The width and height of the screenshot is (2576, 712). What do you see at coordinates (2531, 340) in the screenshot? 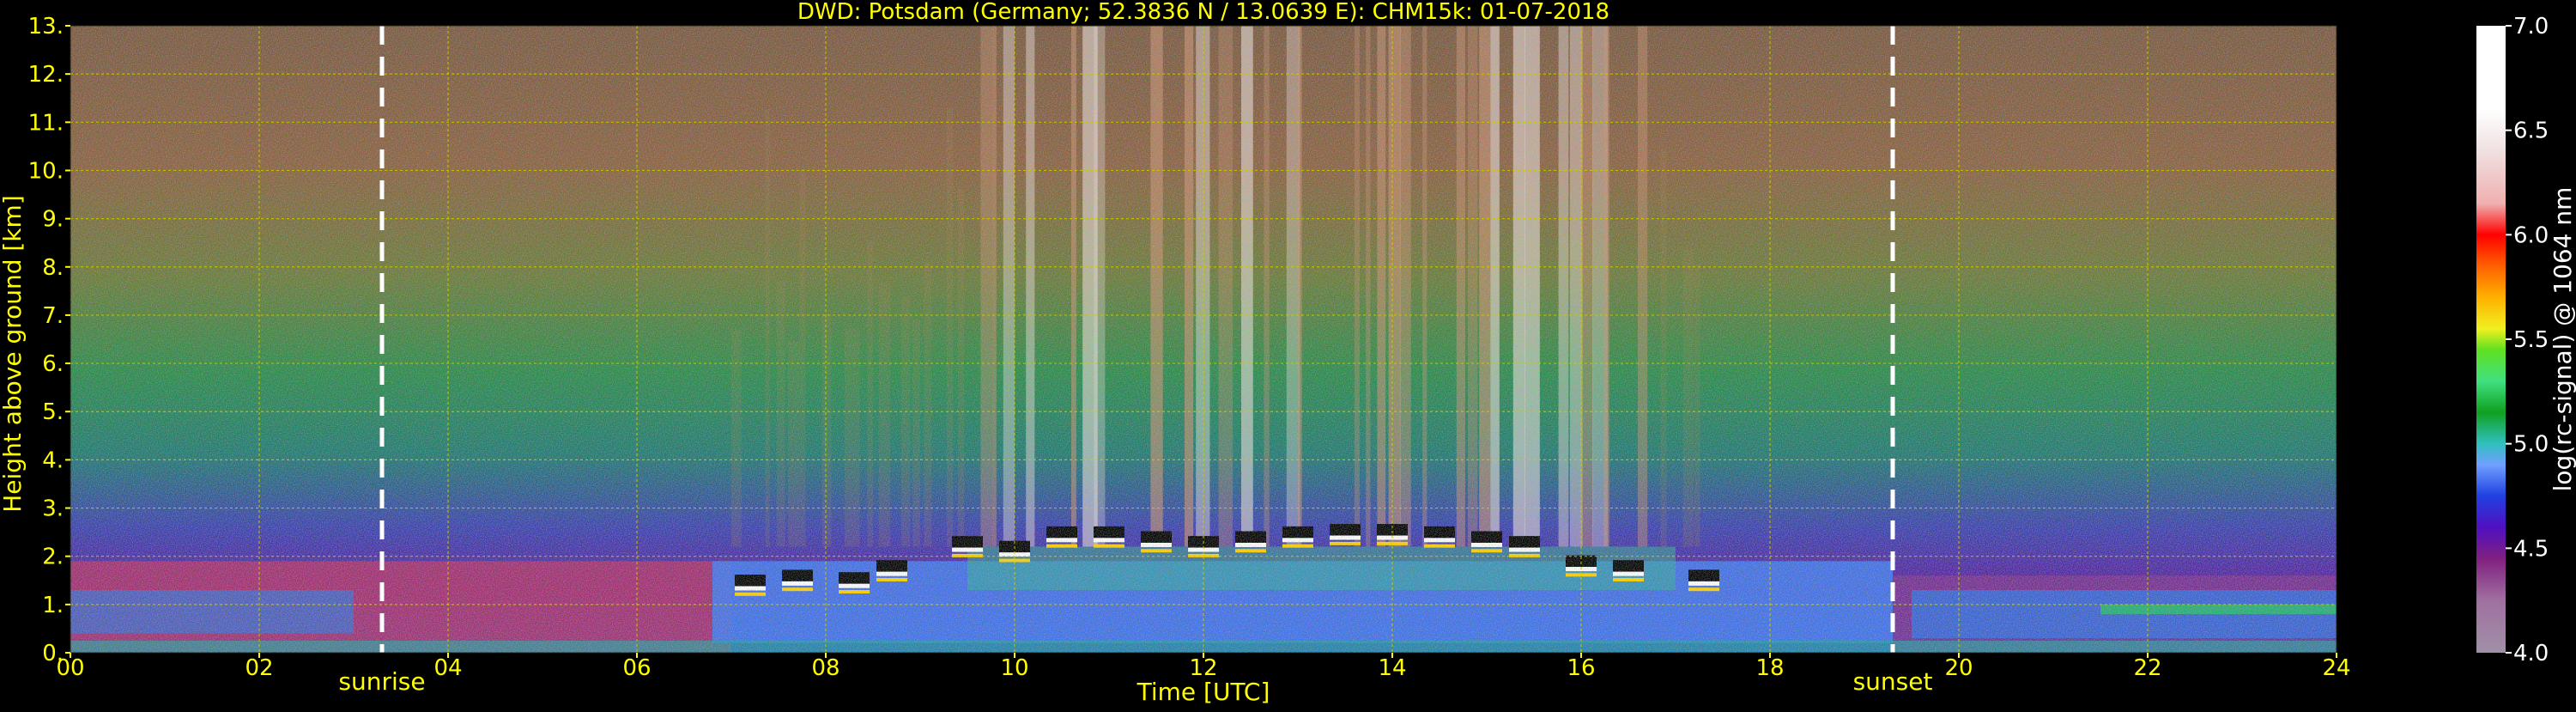
I see `colorbar-tick-label: 5.5` at bounding box center [2531, 340].